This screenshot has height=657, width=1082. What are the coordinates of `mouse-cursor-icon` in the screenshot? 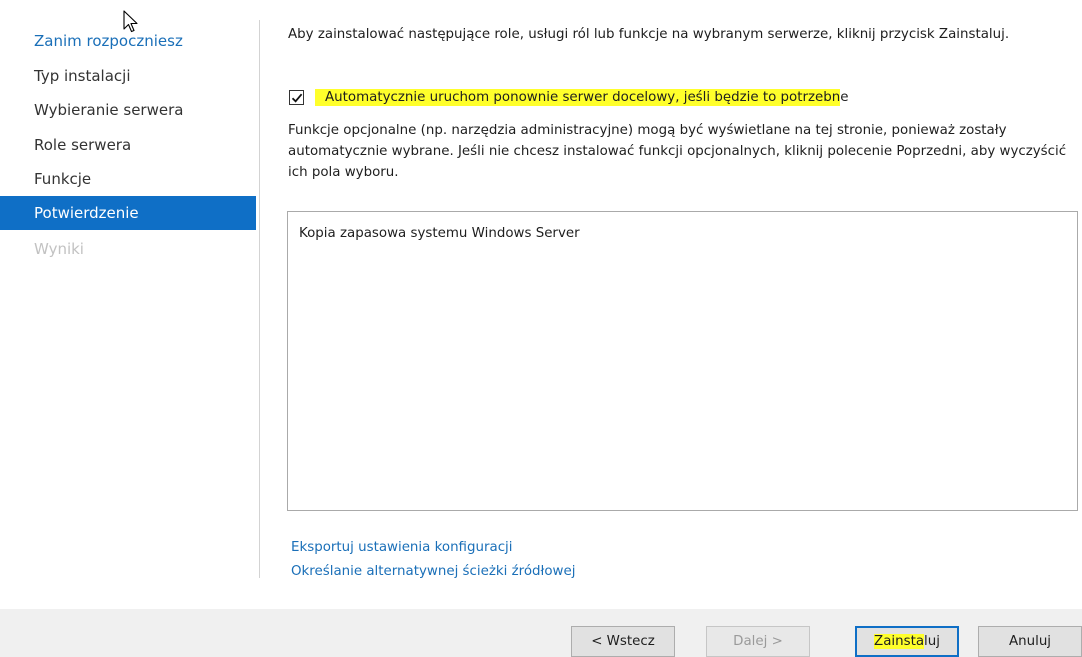 It's located at (130, 21).